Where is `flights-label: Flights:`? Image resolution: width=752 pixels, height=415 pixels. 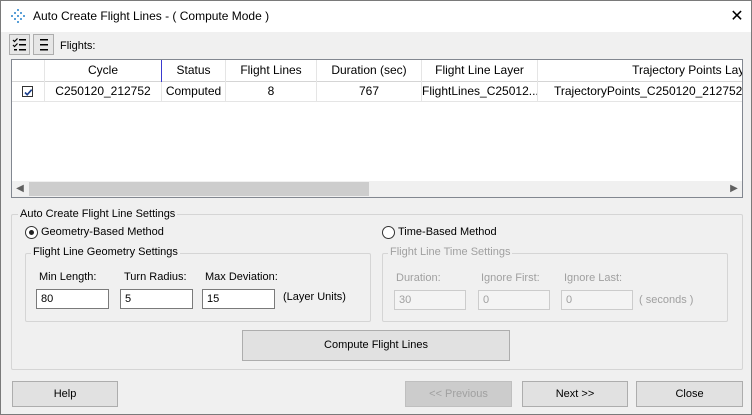 flights-label: Flights: is located at coordinates (78, 46).